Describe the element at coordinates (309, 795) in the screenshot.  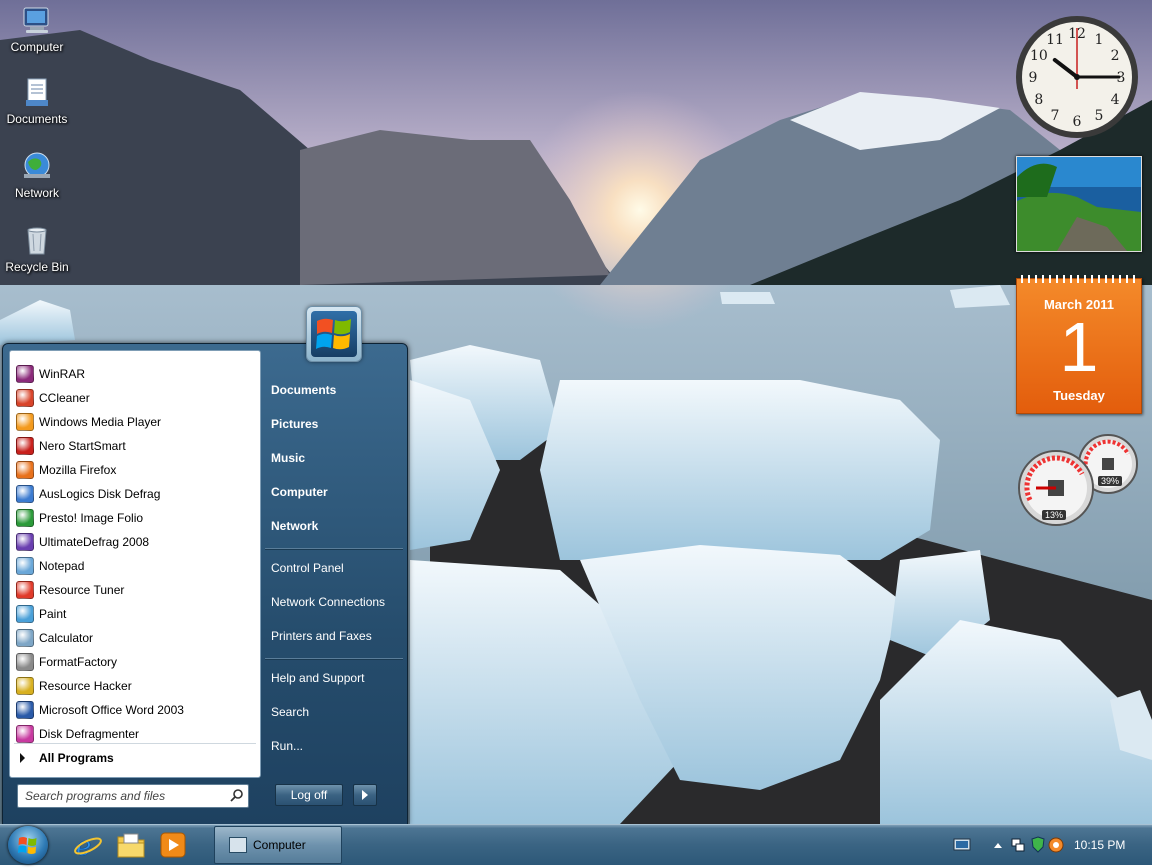
I see `logoff-button: Log off` at that location.